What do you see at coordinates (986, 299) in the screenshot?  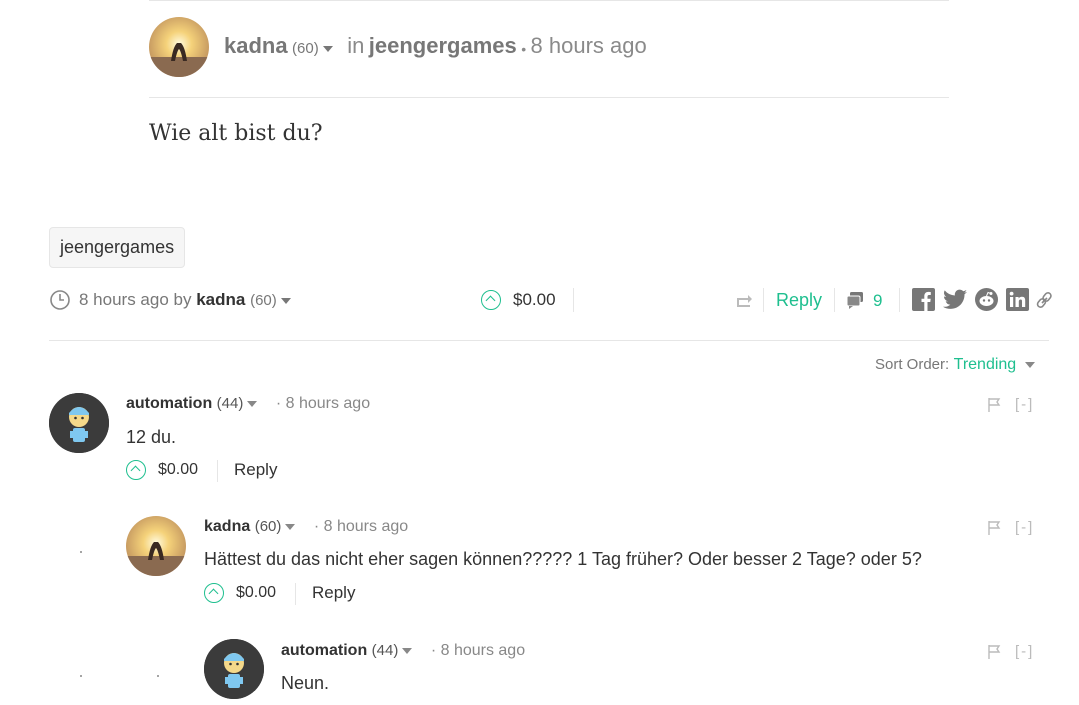 I see `reddit-icon` at bounding box center [986, 299].